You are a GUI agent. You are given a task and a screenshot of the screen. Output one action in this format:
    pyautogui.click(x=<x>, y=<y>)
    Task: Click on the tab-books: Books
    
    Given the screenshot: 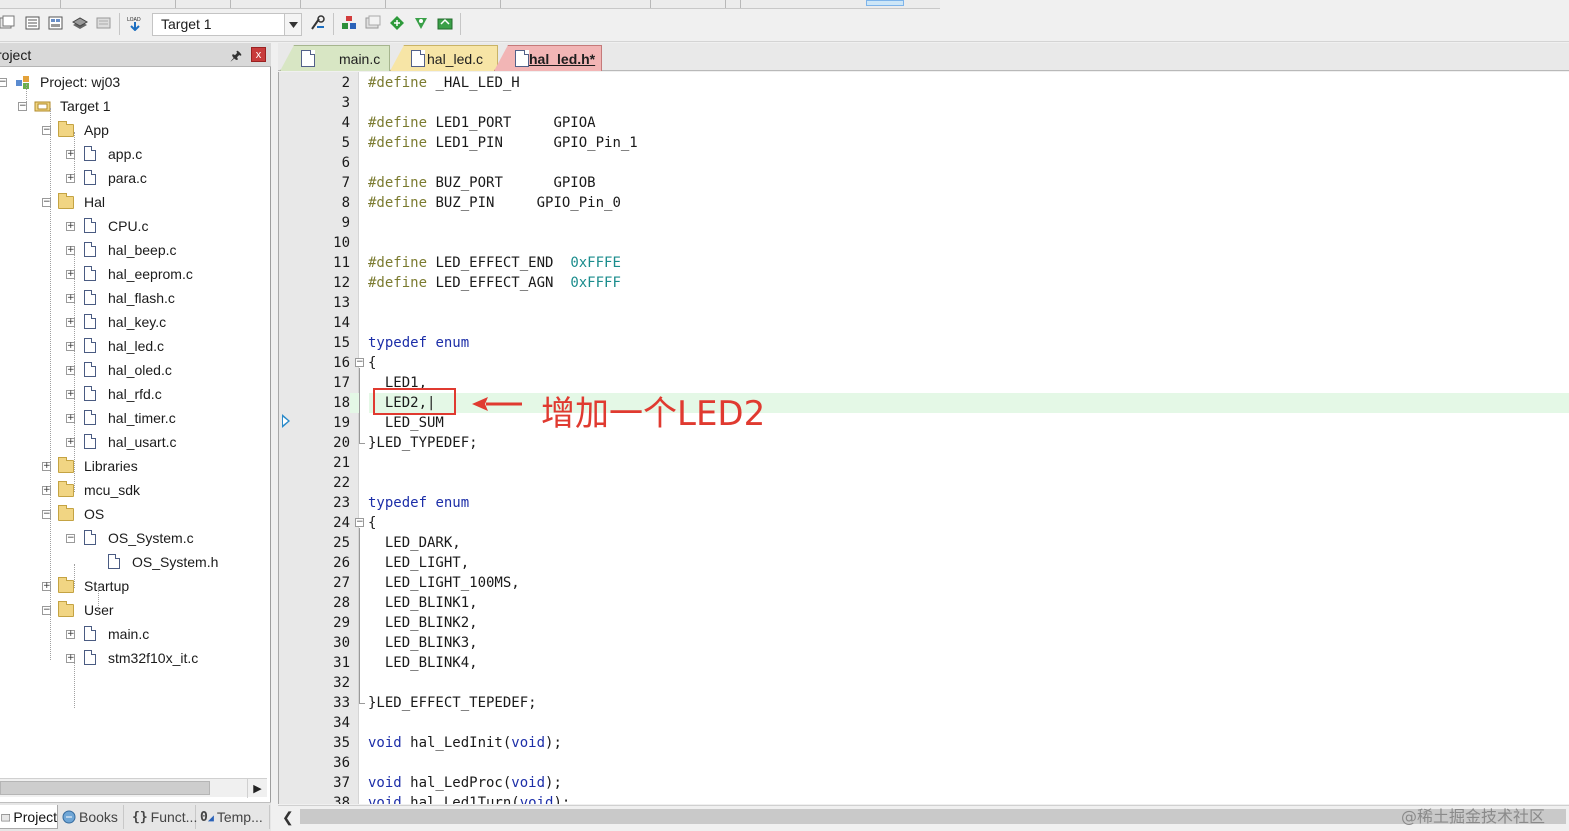 What is the action you would take?
    pyautogui.click(x=92, y=817)
    